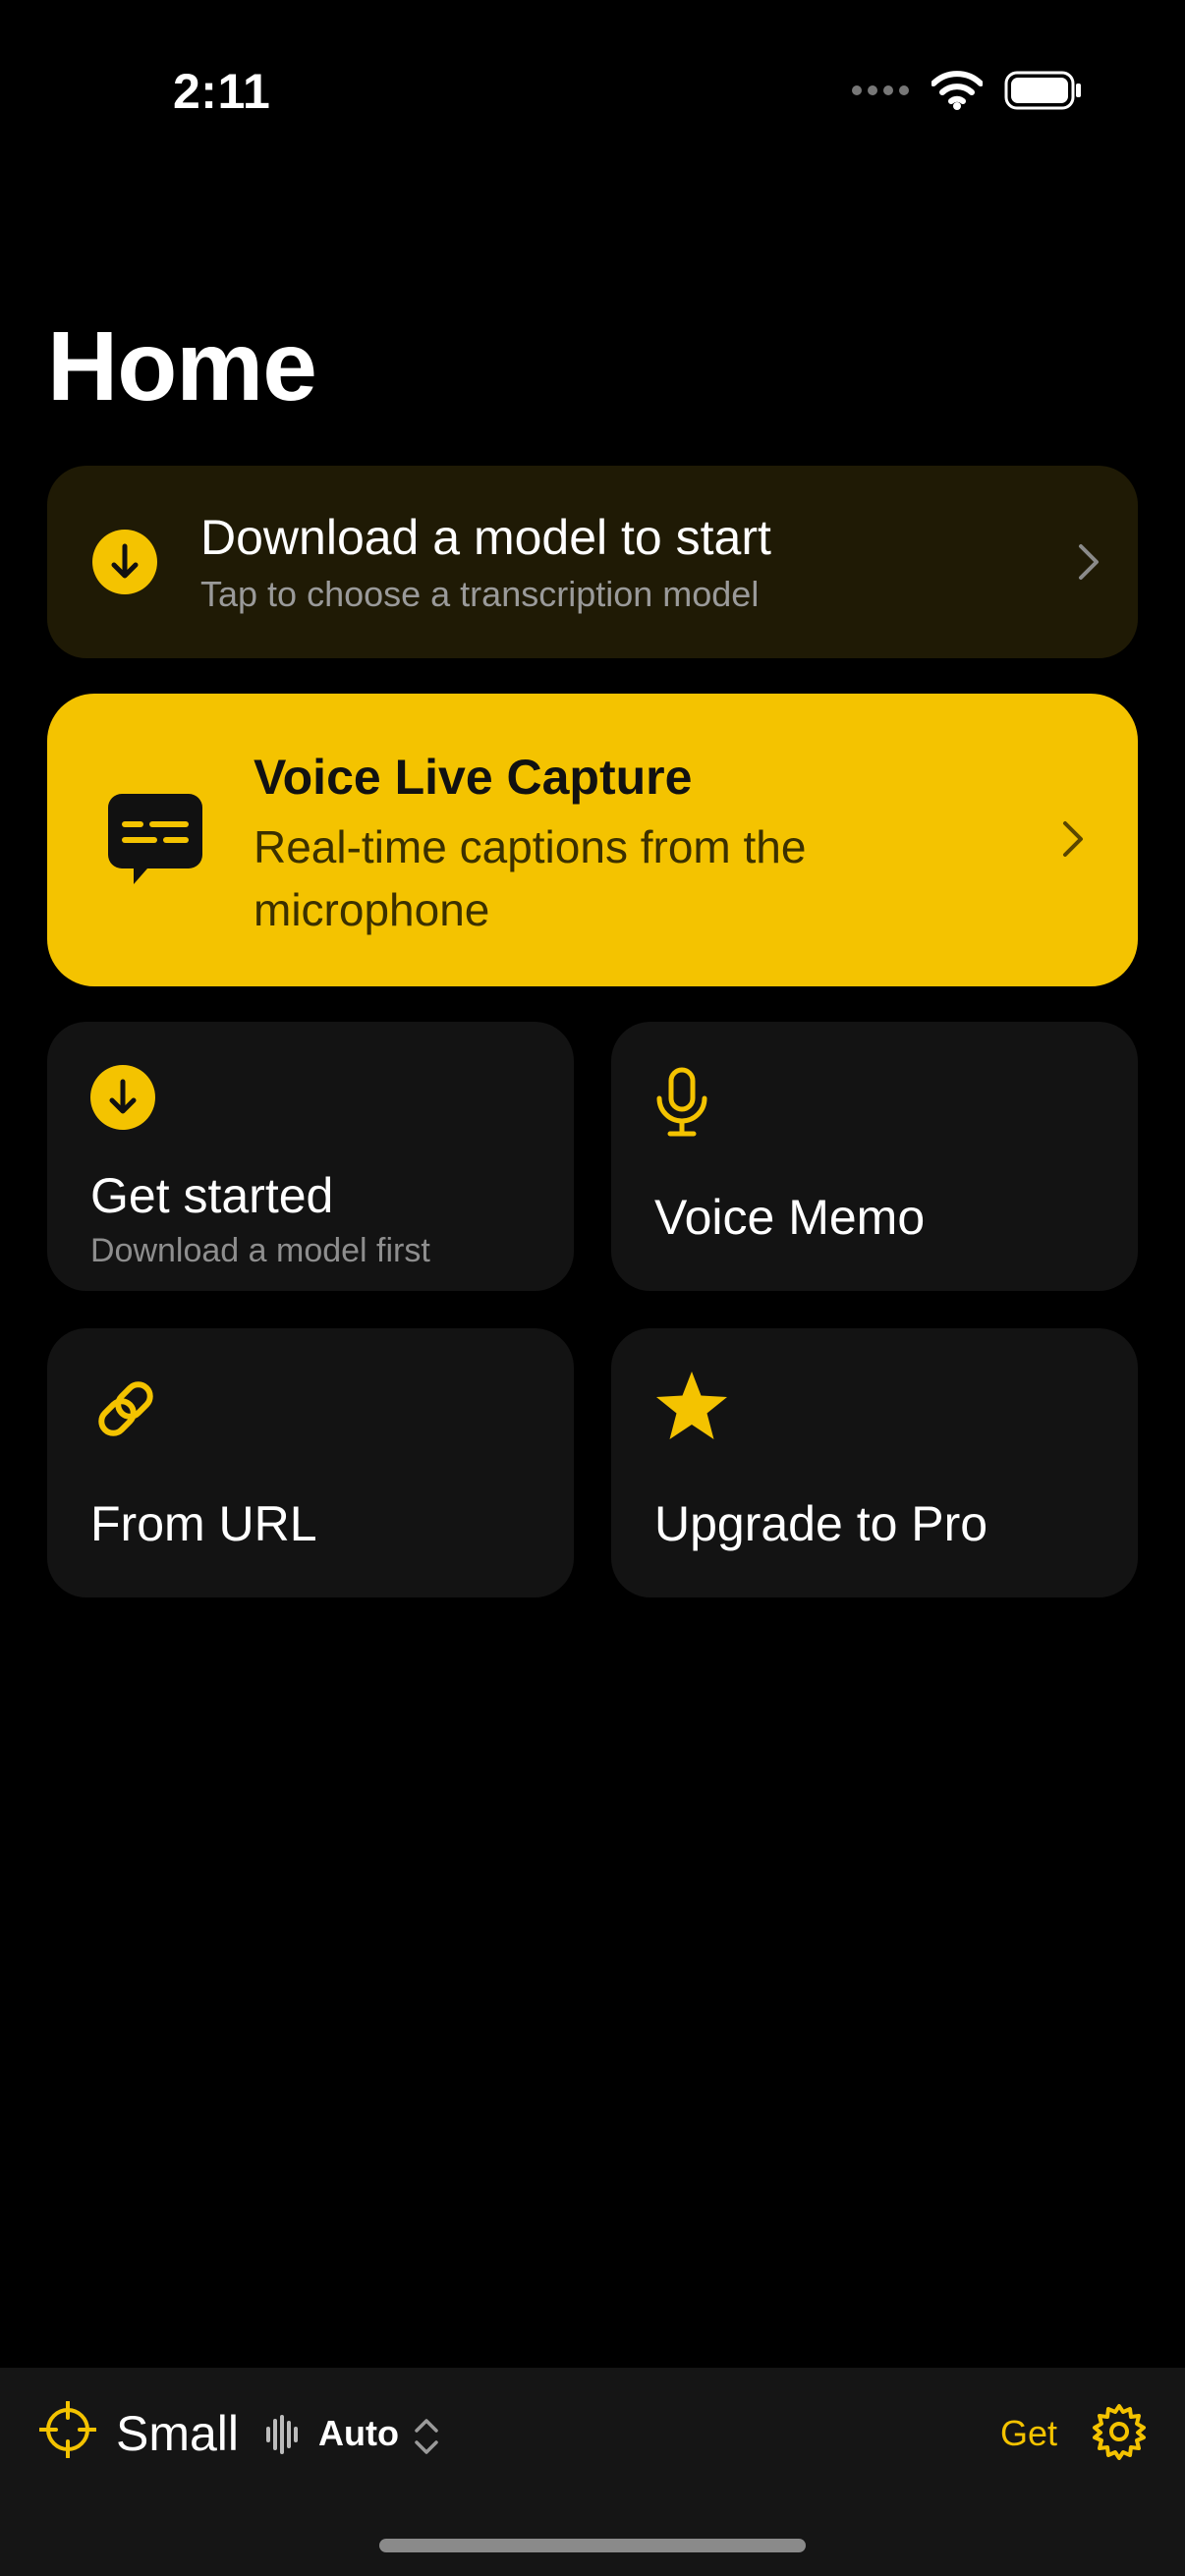  What do you see at coordinates (155, 839) in the screenshot?
I see `caption-bubble-icon` at bounding box center [155, 839].